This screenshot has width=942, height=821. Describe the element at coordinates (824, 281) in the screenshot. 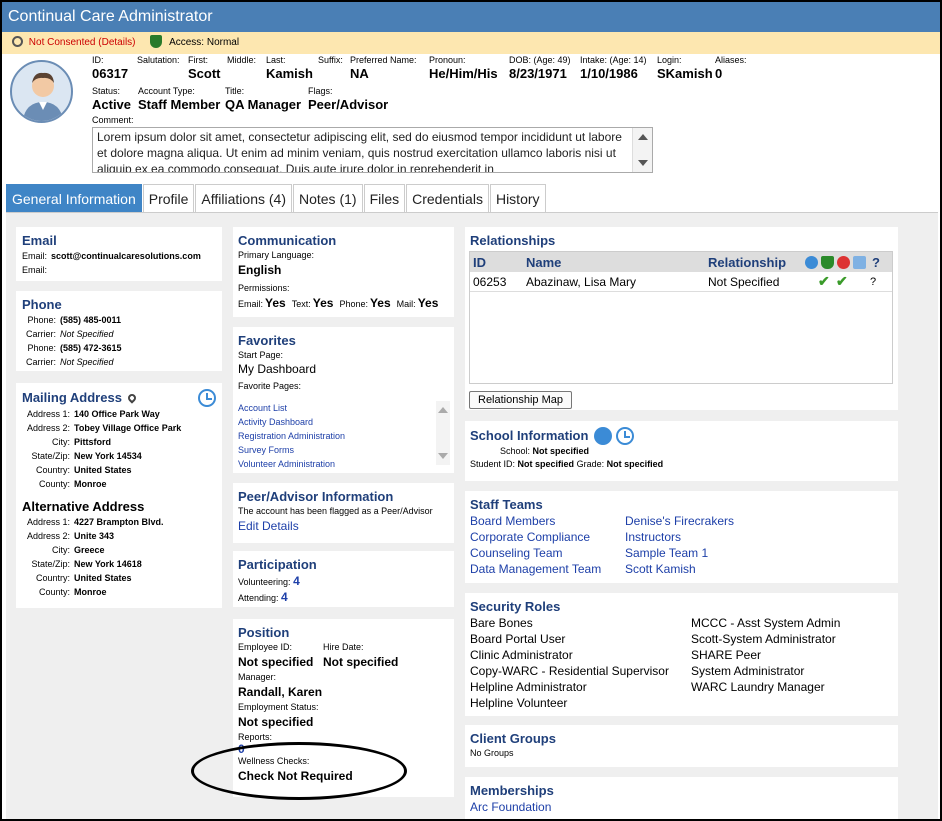

I see `check-icon: ✔` at that location.